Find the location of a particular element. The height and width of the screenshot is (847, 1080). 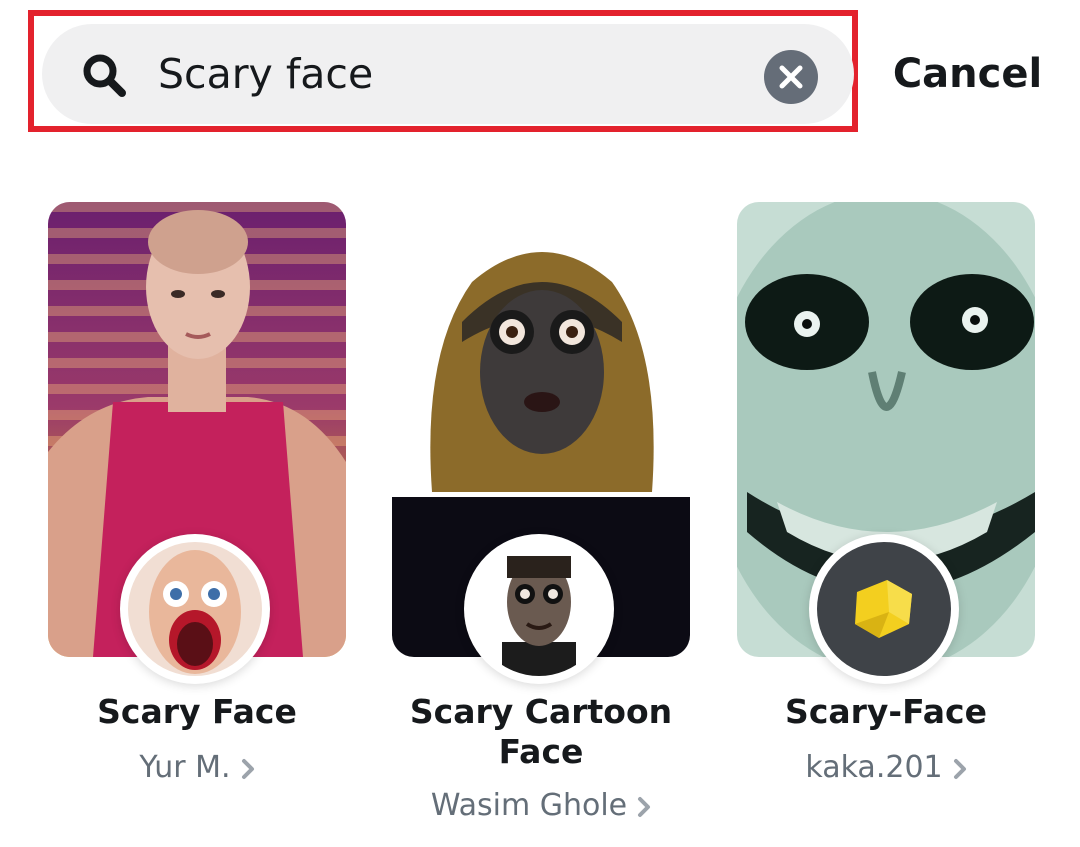

lens-creator-label: kaka.201 is located at coordinates (874, 767).